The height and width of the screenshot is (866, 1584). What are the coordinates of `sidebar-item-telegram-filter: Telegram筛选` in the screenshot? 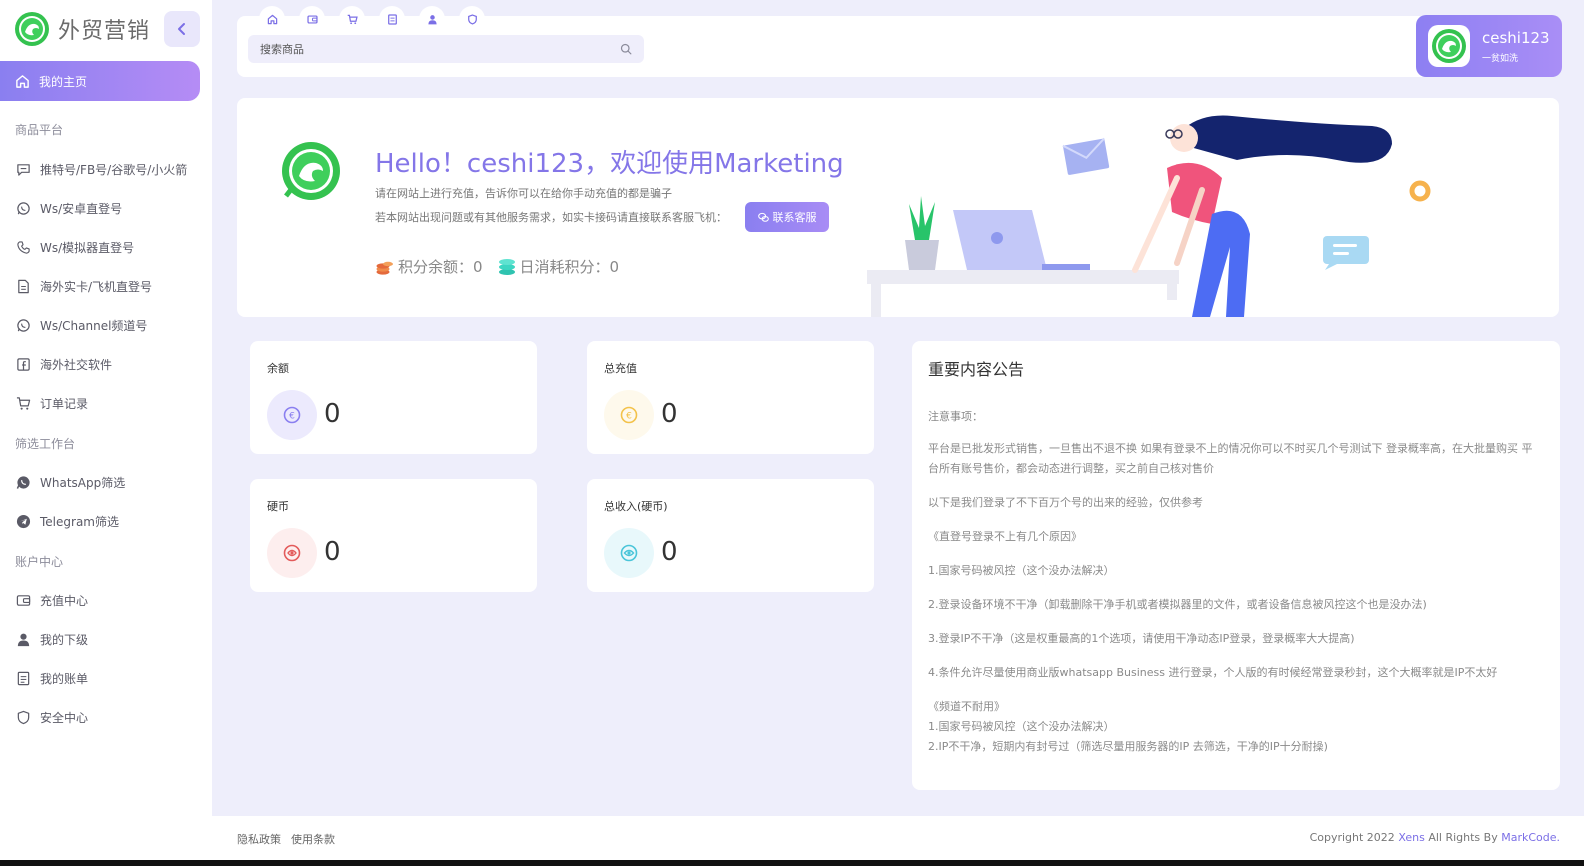 It's located at (107, 521).